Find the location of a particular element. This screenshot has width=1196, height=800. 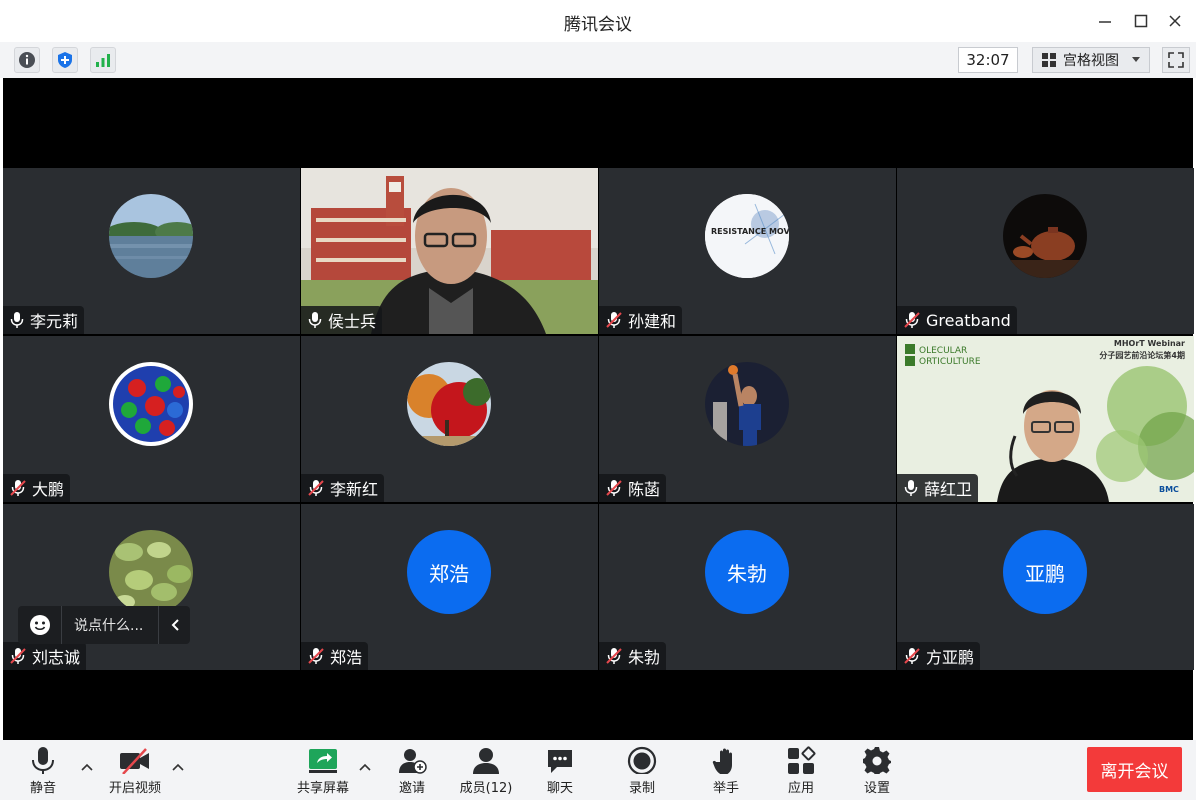

view-mode-select: 宫格视图 is located at coordinates (1091, 60).